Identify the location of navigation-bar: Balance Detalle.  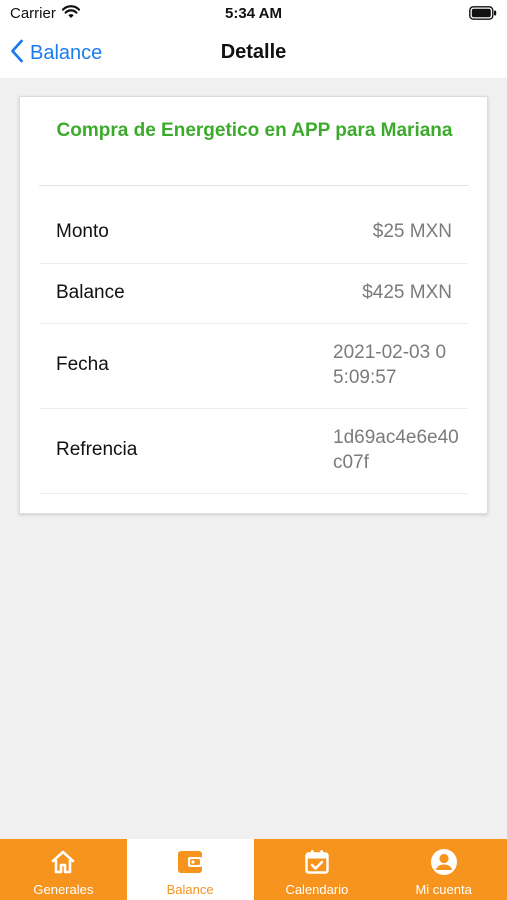
(253, 53).